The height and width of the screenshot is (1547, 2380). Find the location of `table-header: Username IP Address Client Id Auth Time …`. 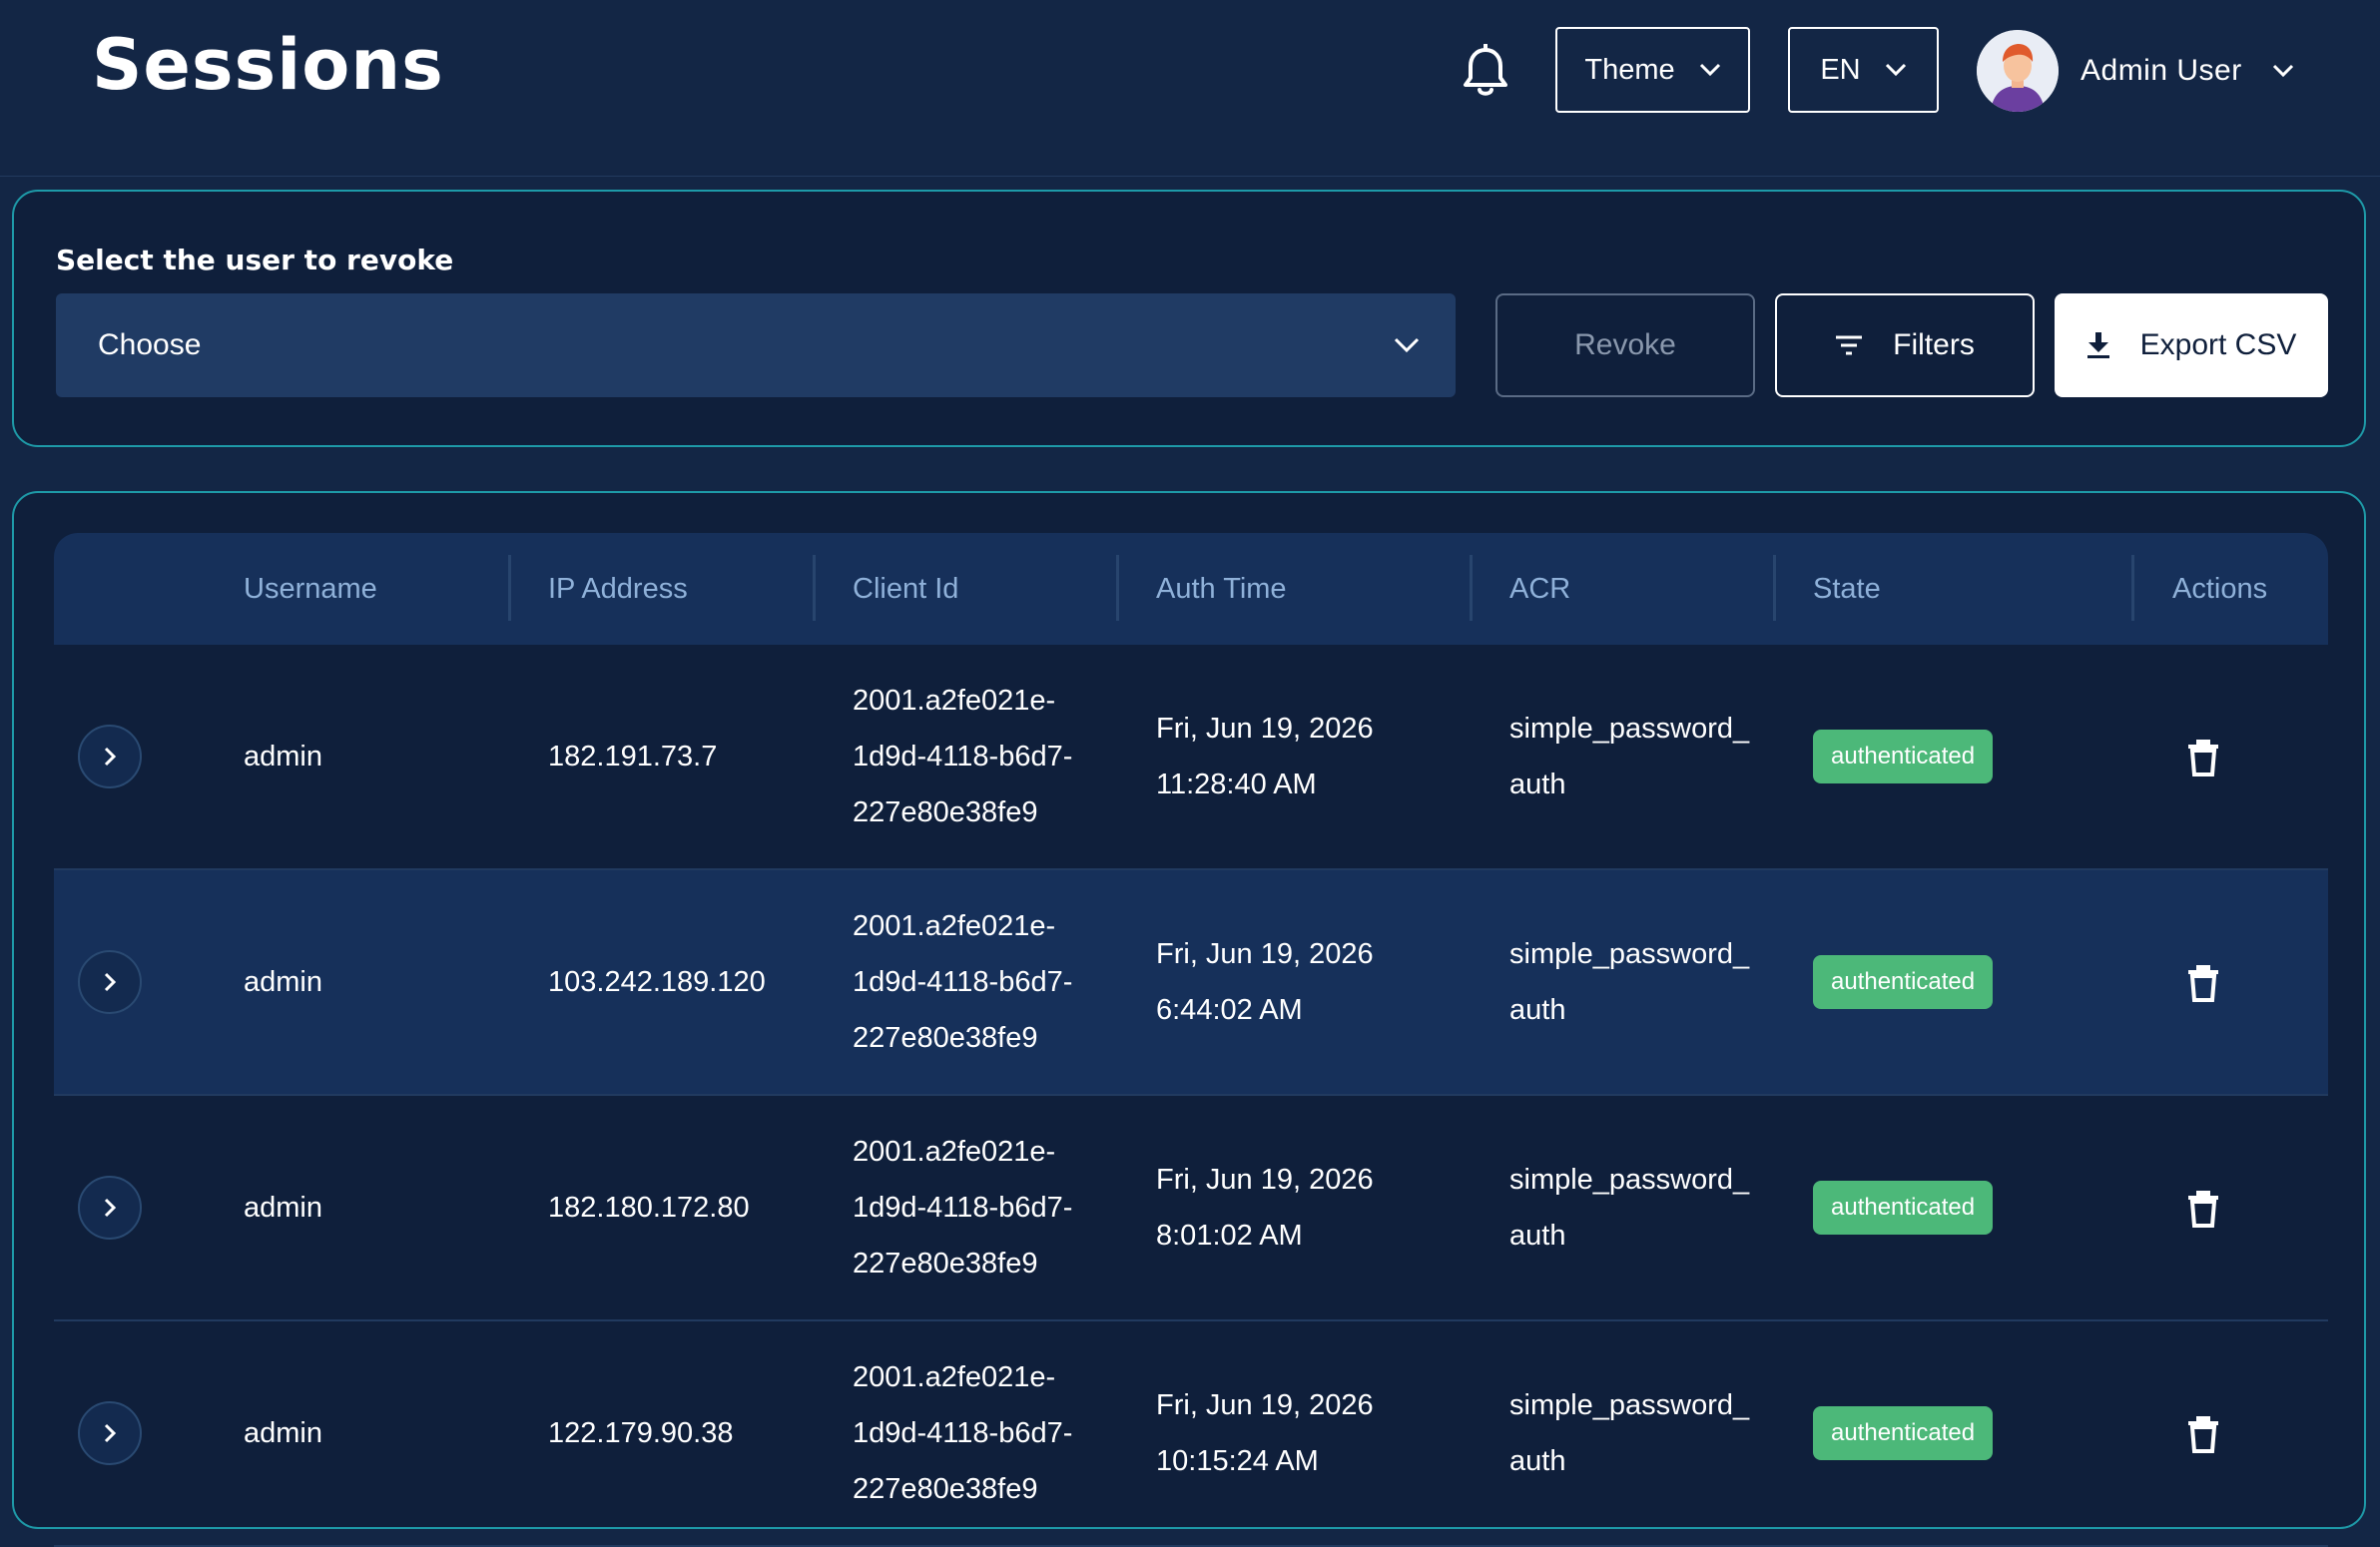

table-header: Username IP Address Client Id Auth Time … is located at coordinates (1191, 589).